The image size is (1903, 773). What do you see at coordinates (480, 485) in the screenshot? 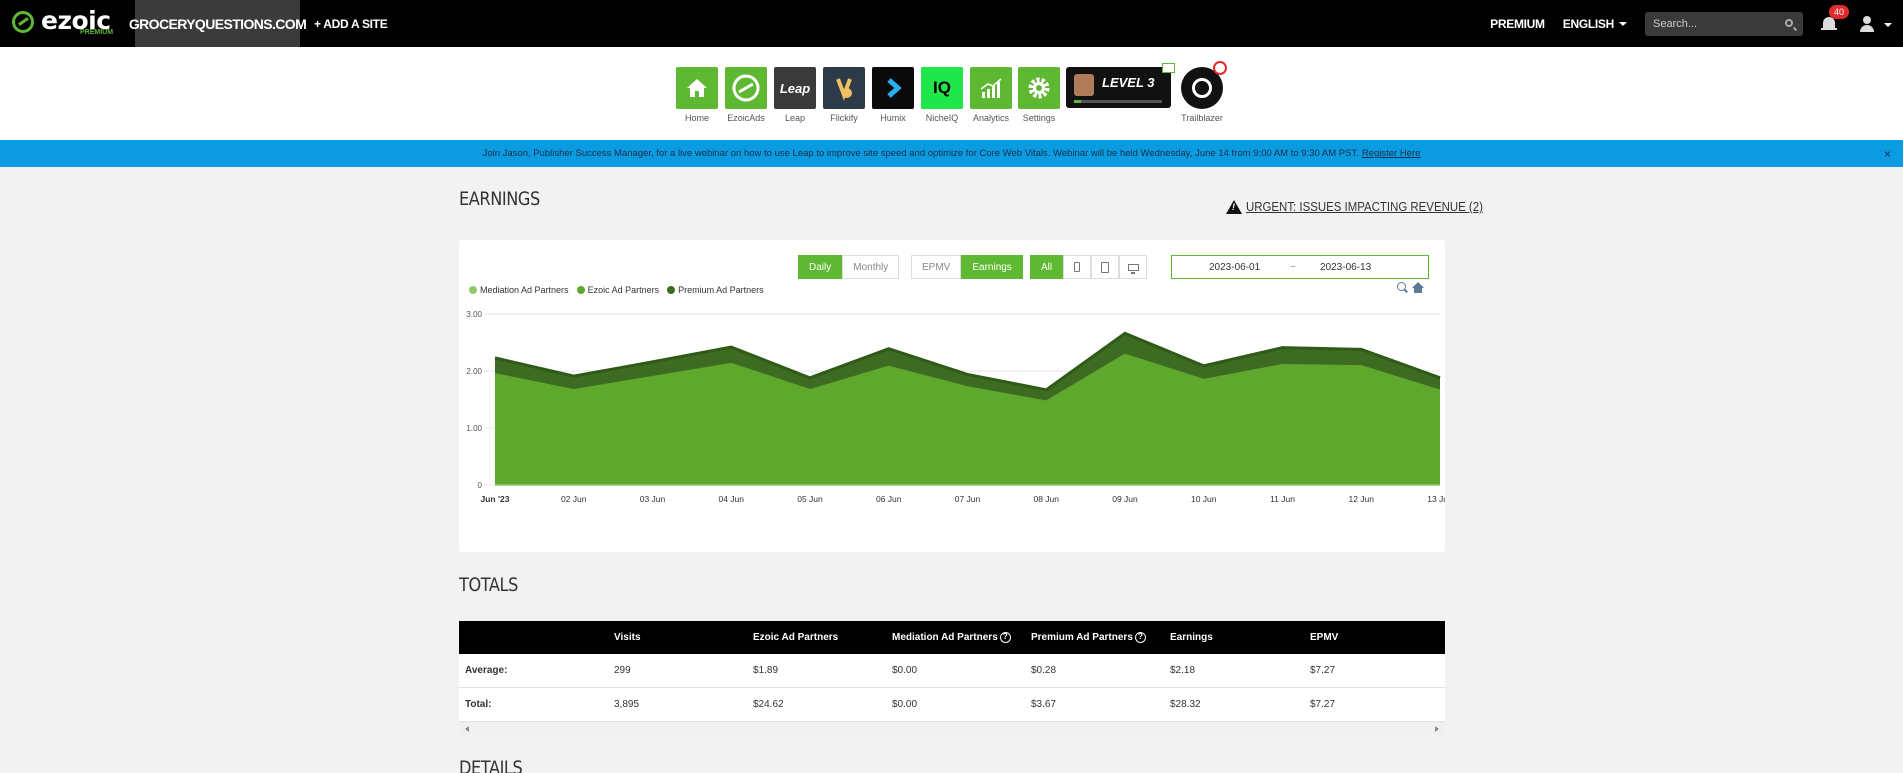
I see `y-tick-label: 0` at bounding box center [480, 485].